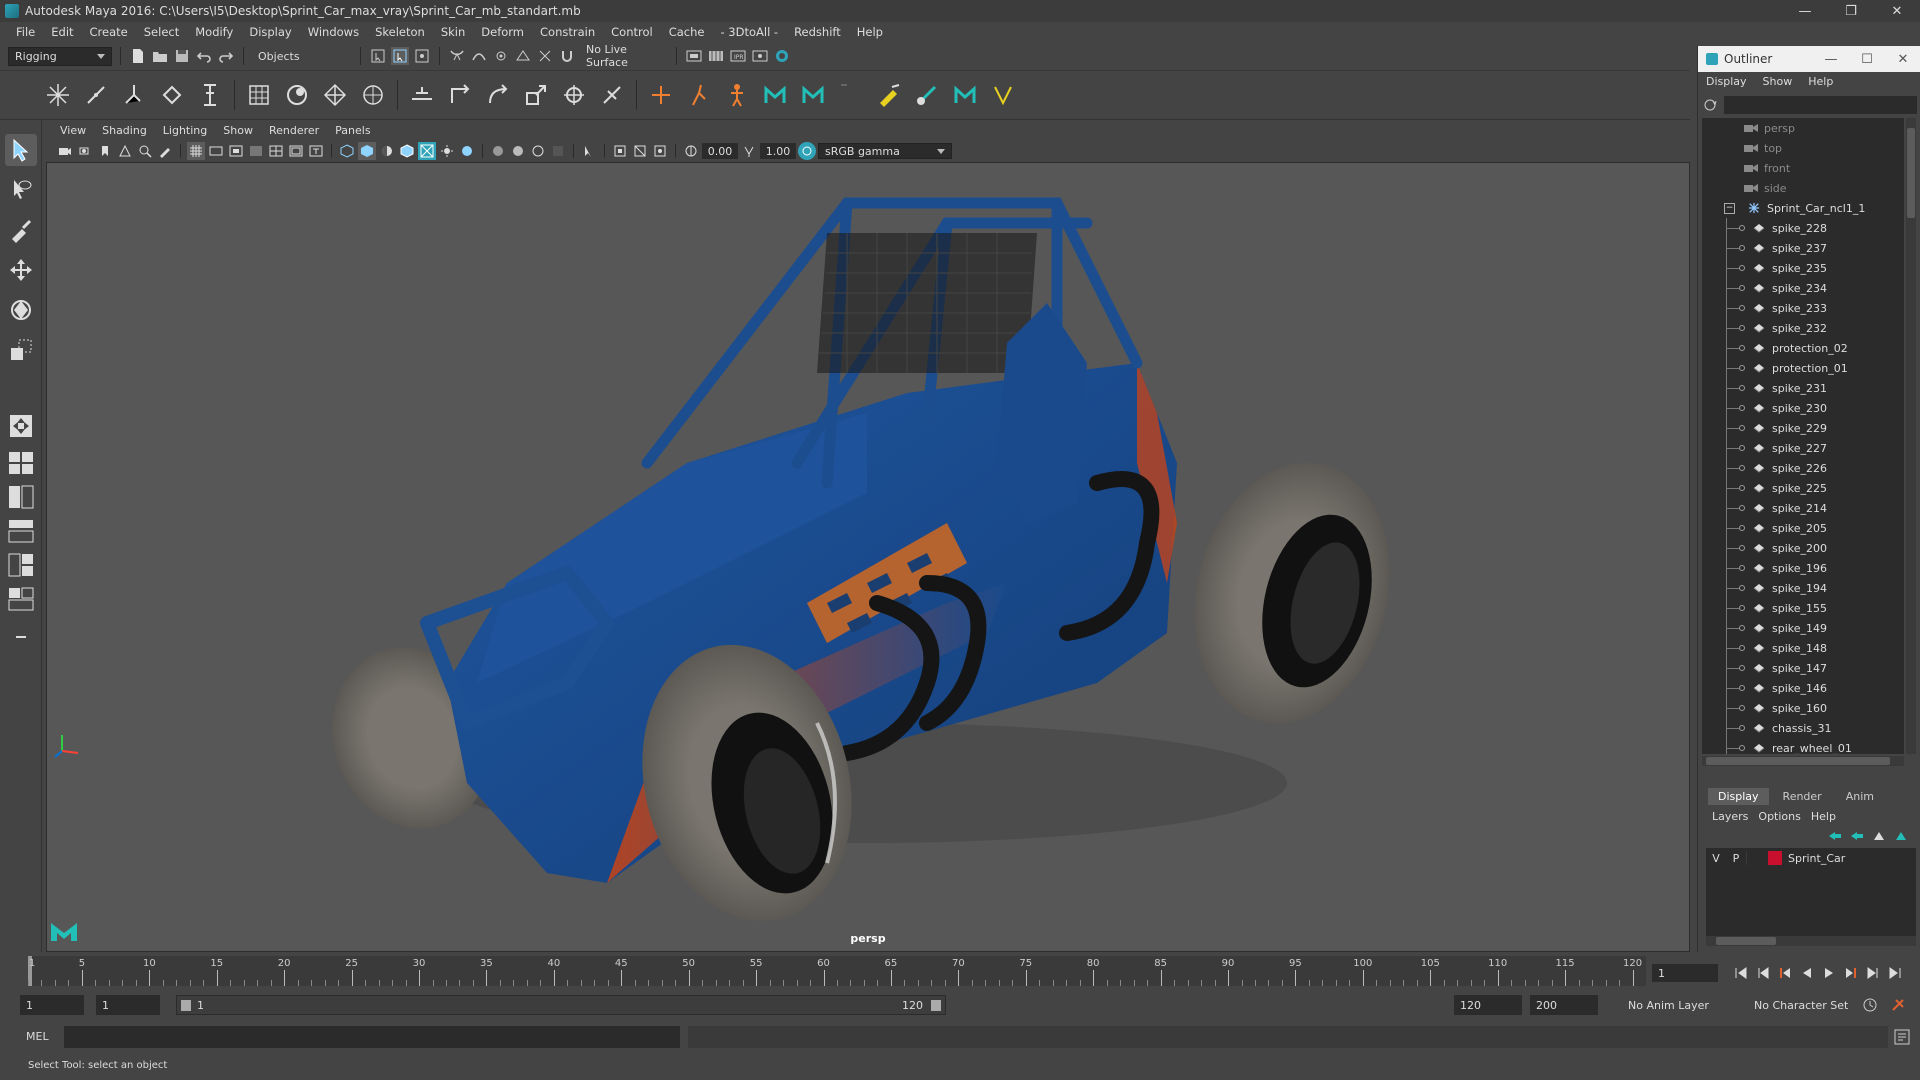 The height and width of the screenshot is (1080, 1920). I want to click on blank-shelf-icon, so click(851, 95).